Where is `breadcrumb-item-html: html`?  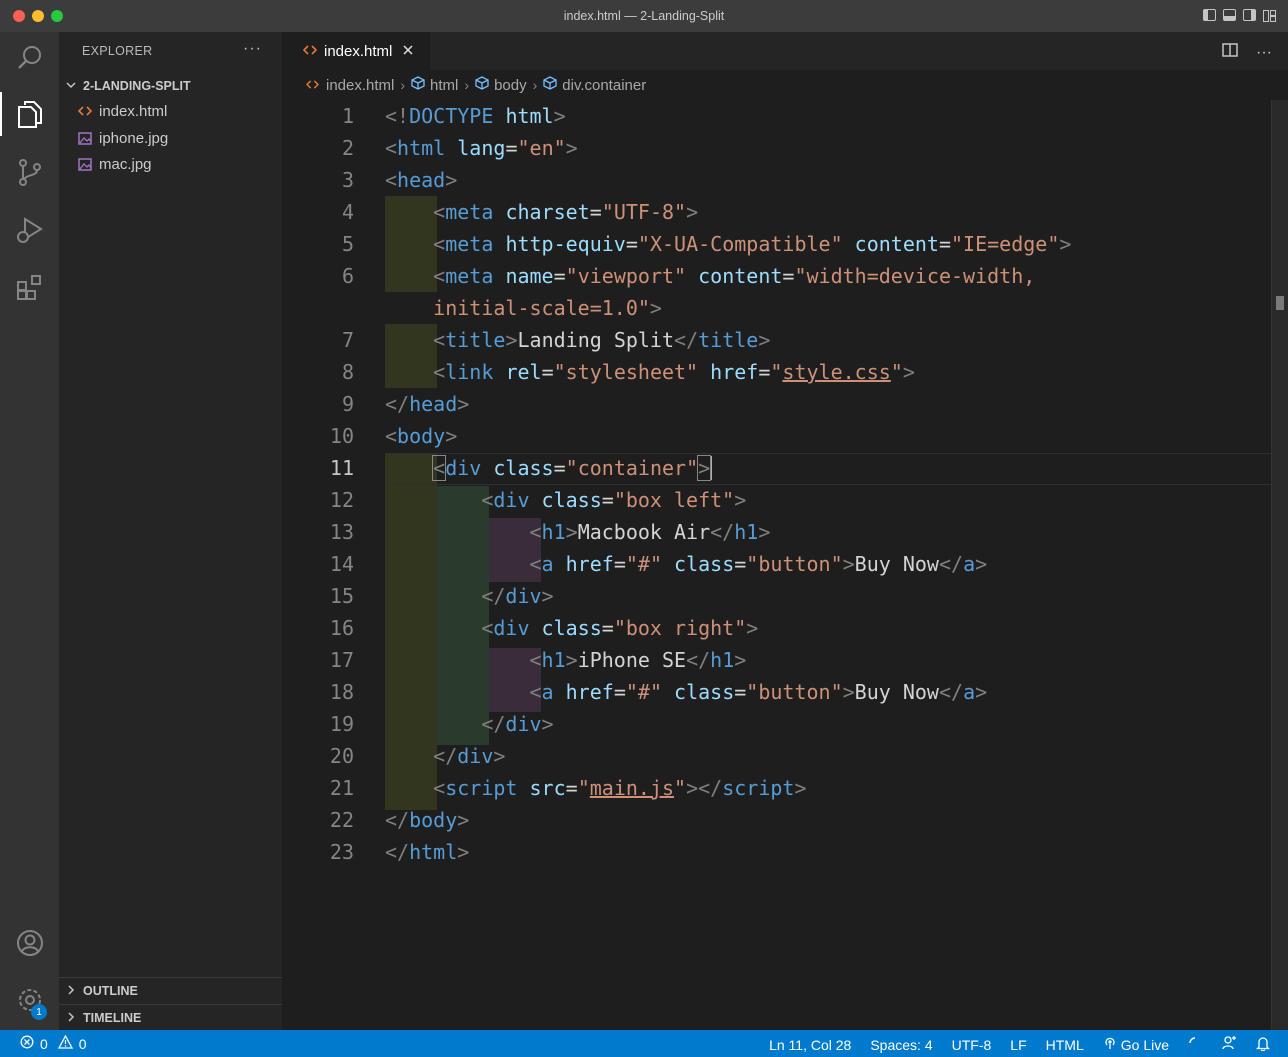
breadcrumb-item-html: html is located at coordinates (434, 85).